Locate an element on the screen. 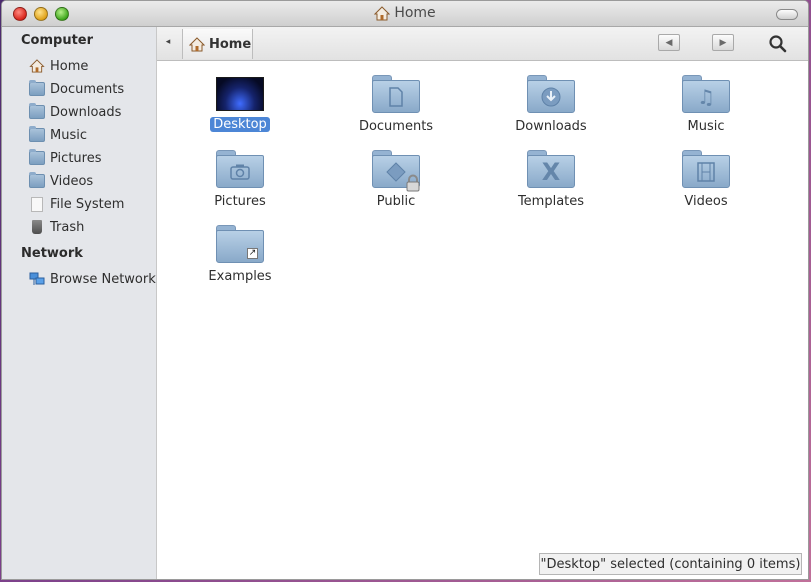 This screenshot has height=582, width=811. folder-templates-icon: X is located at coordinates (551, 169).